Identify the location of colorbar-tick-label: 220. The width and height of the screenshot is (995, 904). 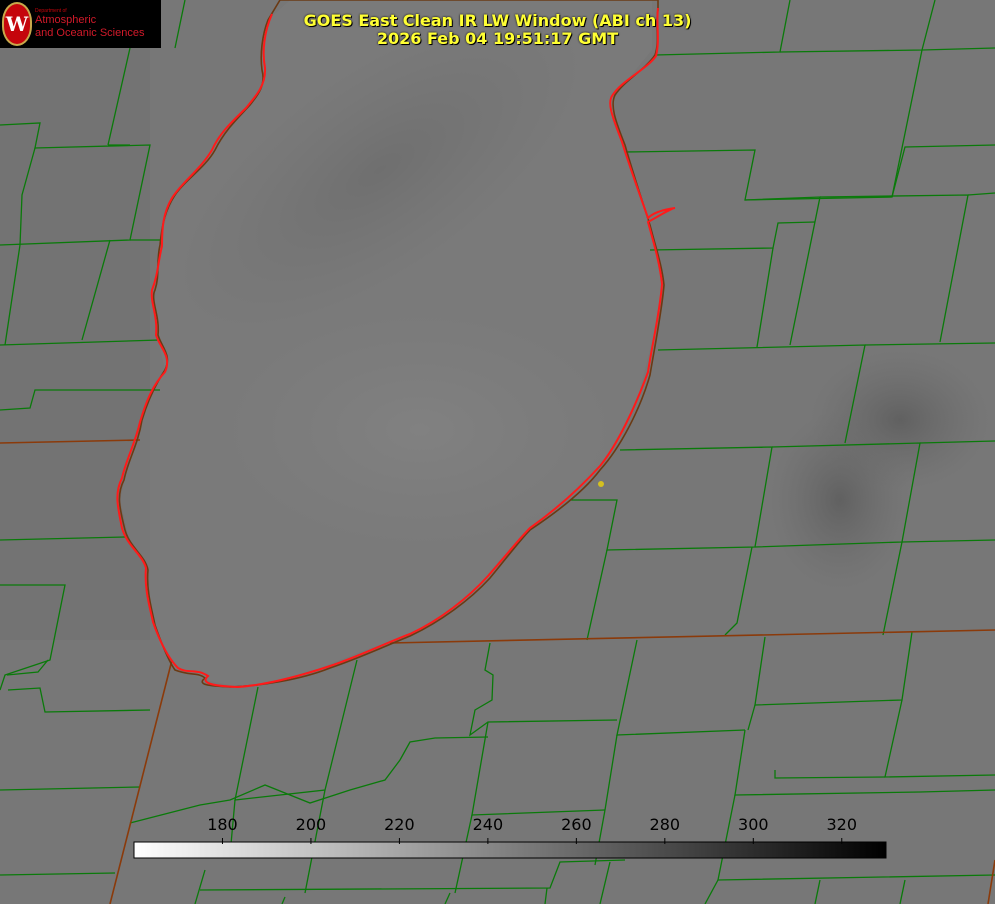
(399, 824).